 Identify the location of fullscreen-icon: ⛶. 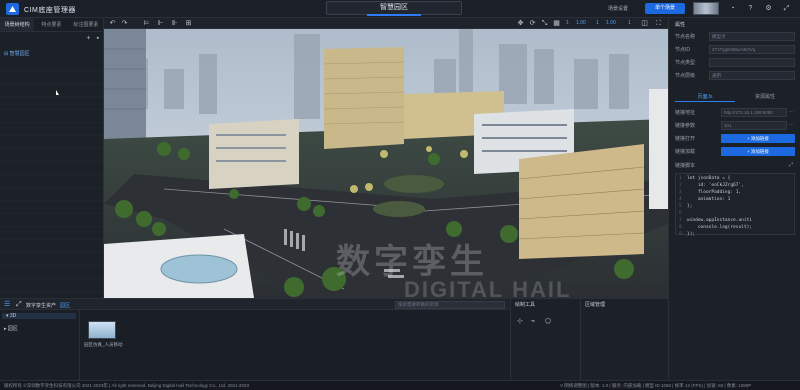
(658, 23).